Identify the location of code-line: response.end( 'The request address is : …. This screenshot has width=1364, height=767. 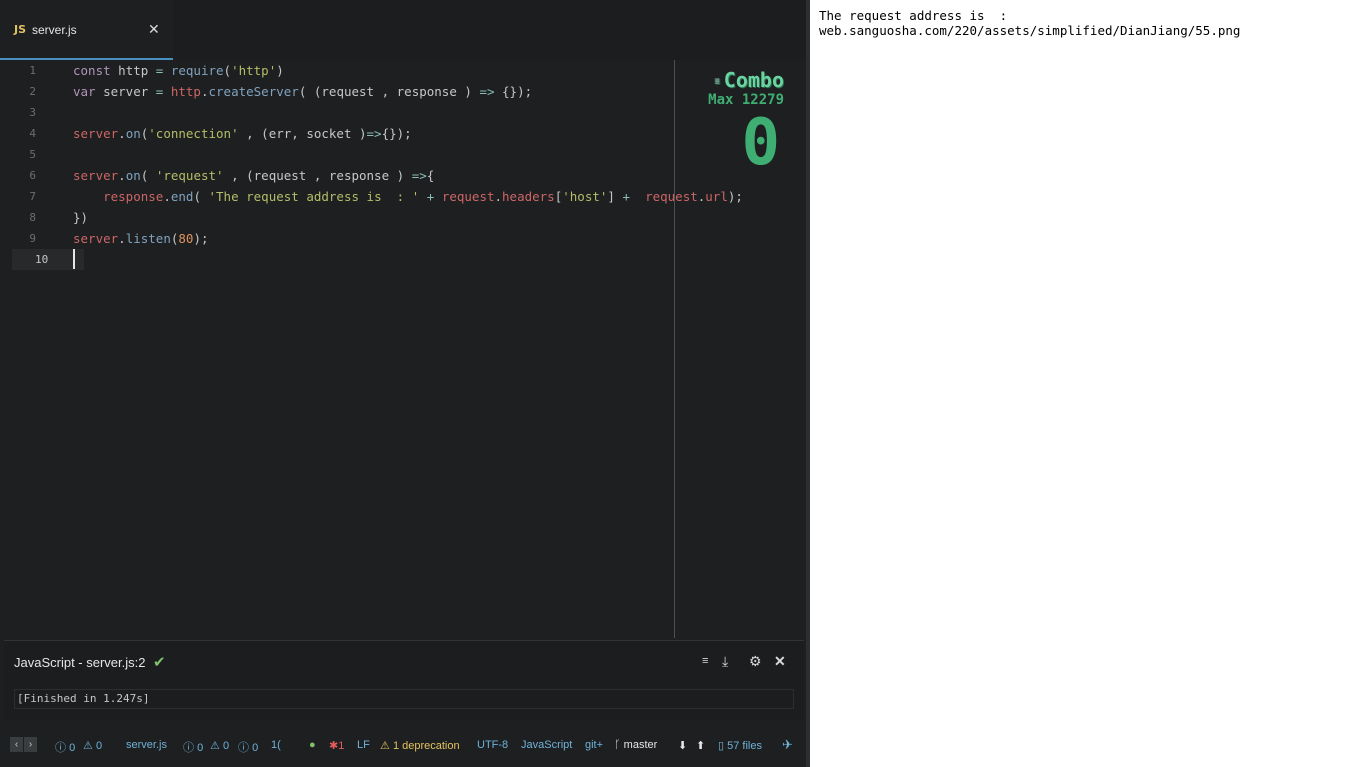
(408, 196).